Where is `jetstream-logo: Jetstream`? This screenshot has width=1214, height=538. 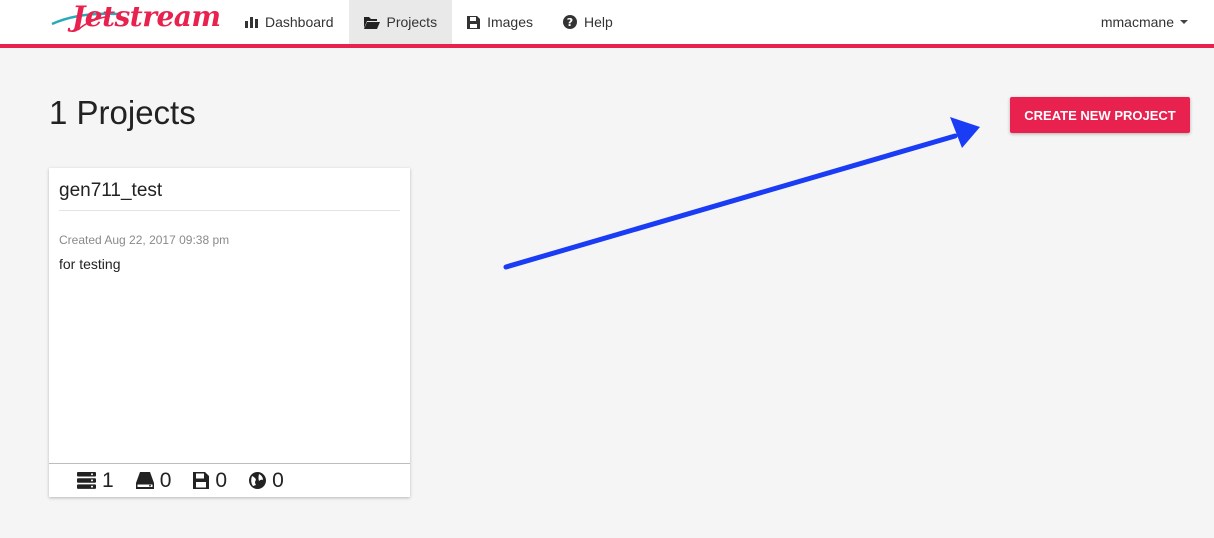 jetstream-logo: Jetstream is located at coordinates (134, 22).